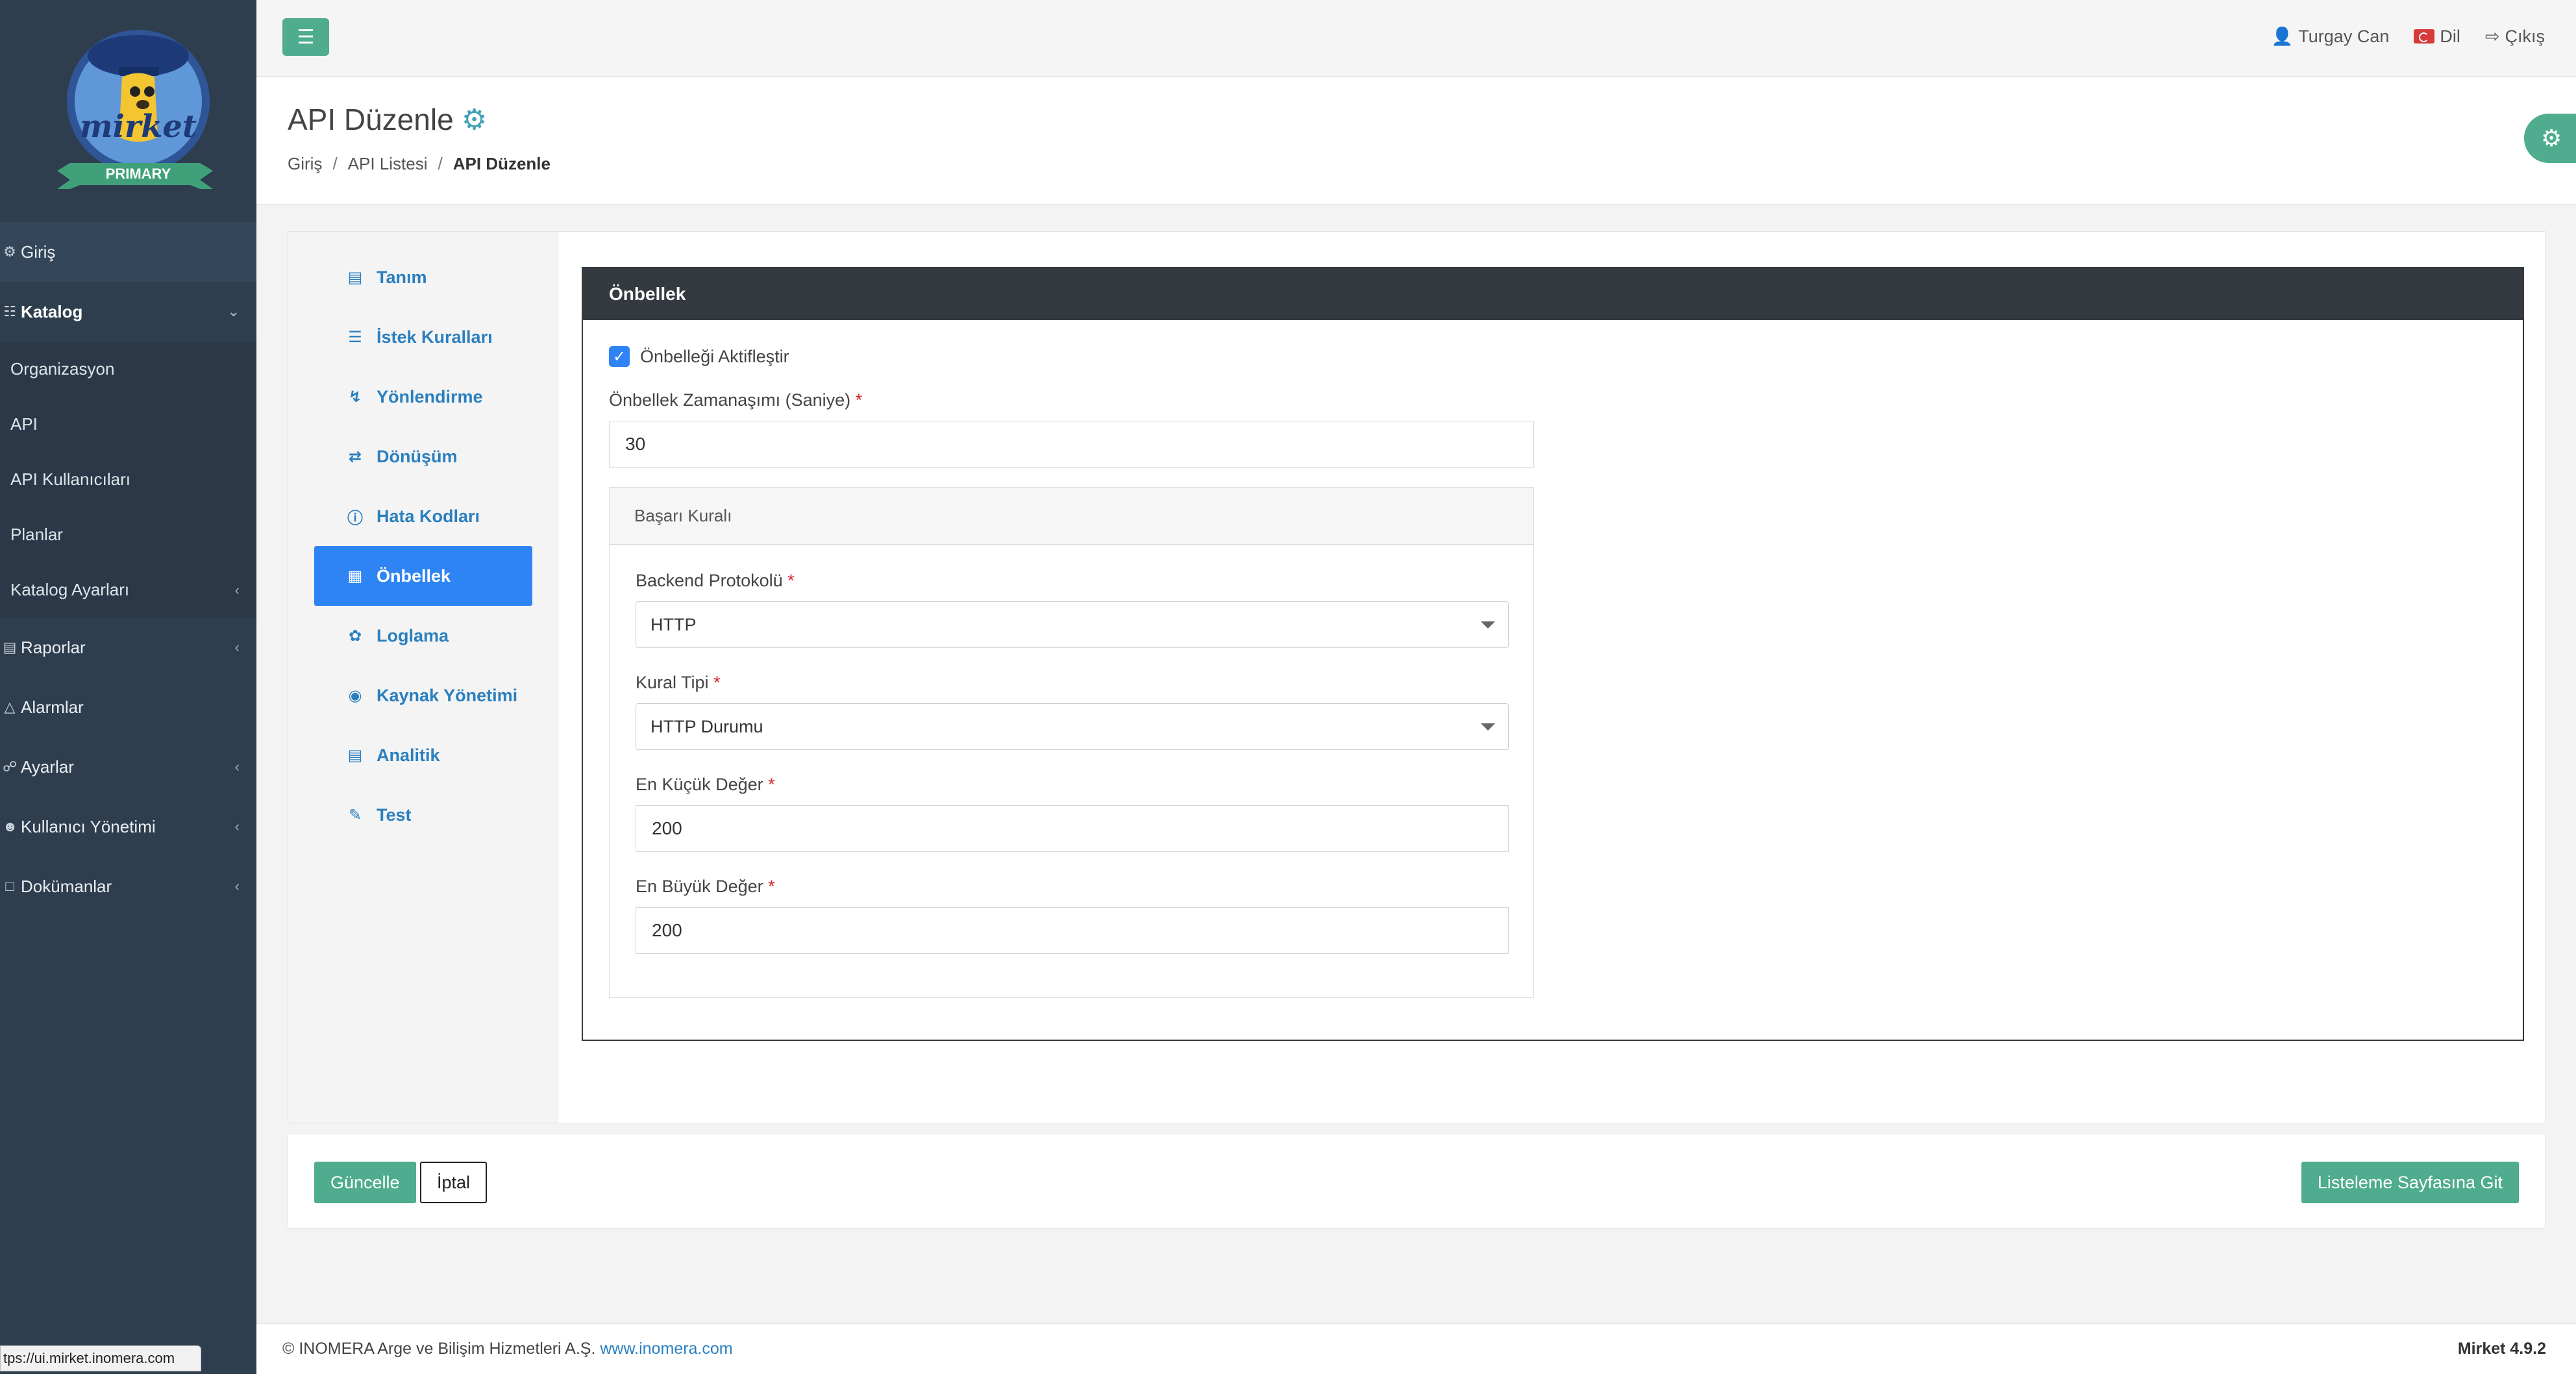  What do you see at coordinates (305, 164) in the screenshot?
I see `breadcrumb-home: Giriş` at bounding box center [305, 164].